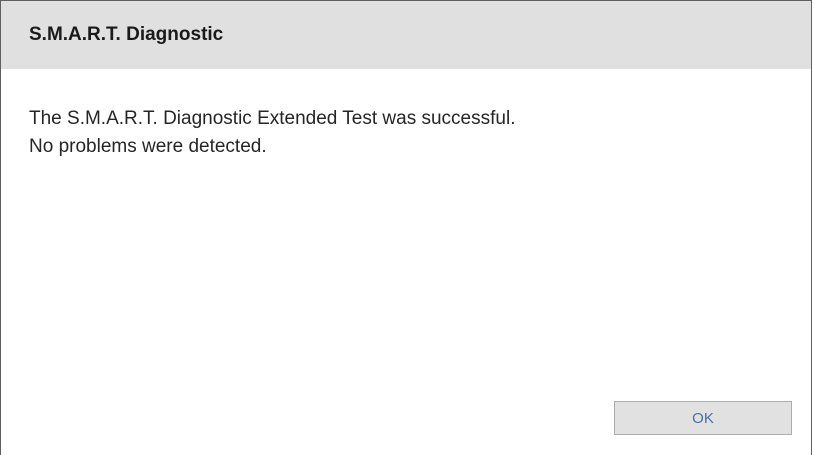 The width and height of the screenshot is (814, 455). Describe the element at coordinates (406, 35) in the screenshot. I see `dialog-title-bar: S.M.A.R.T. Diagnostic` at that location.